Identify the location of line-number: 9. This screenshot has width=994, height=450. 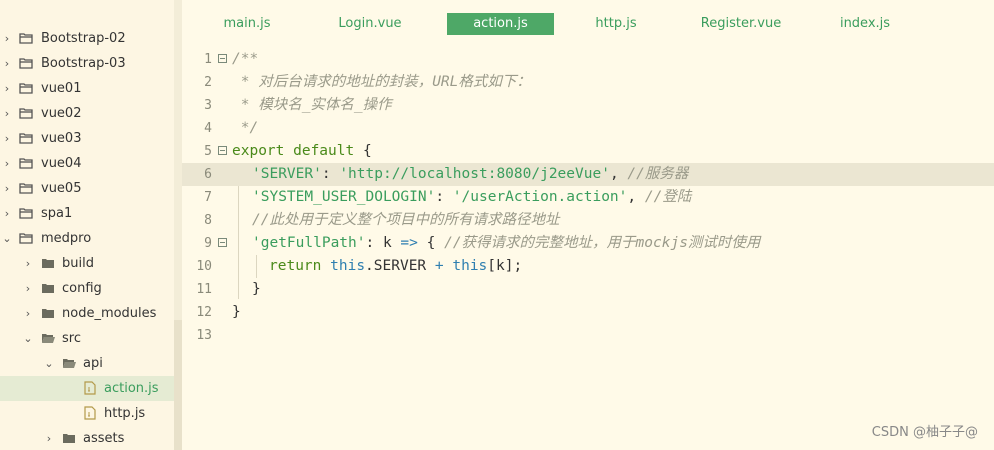
(208, 243).